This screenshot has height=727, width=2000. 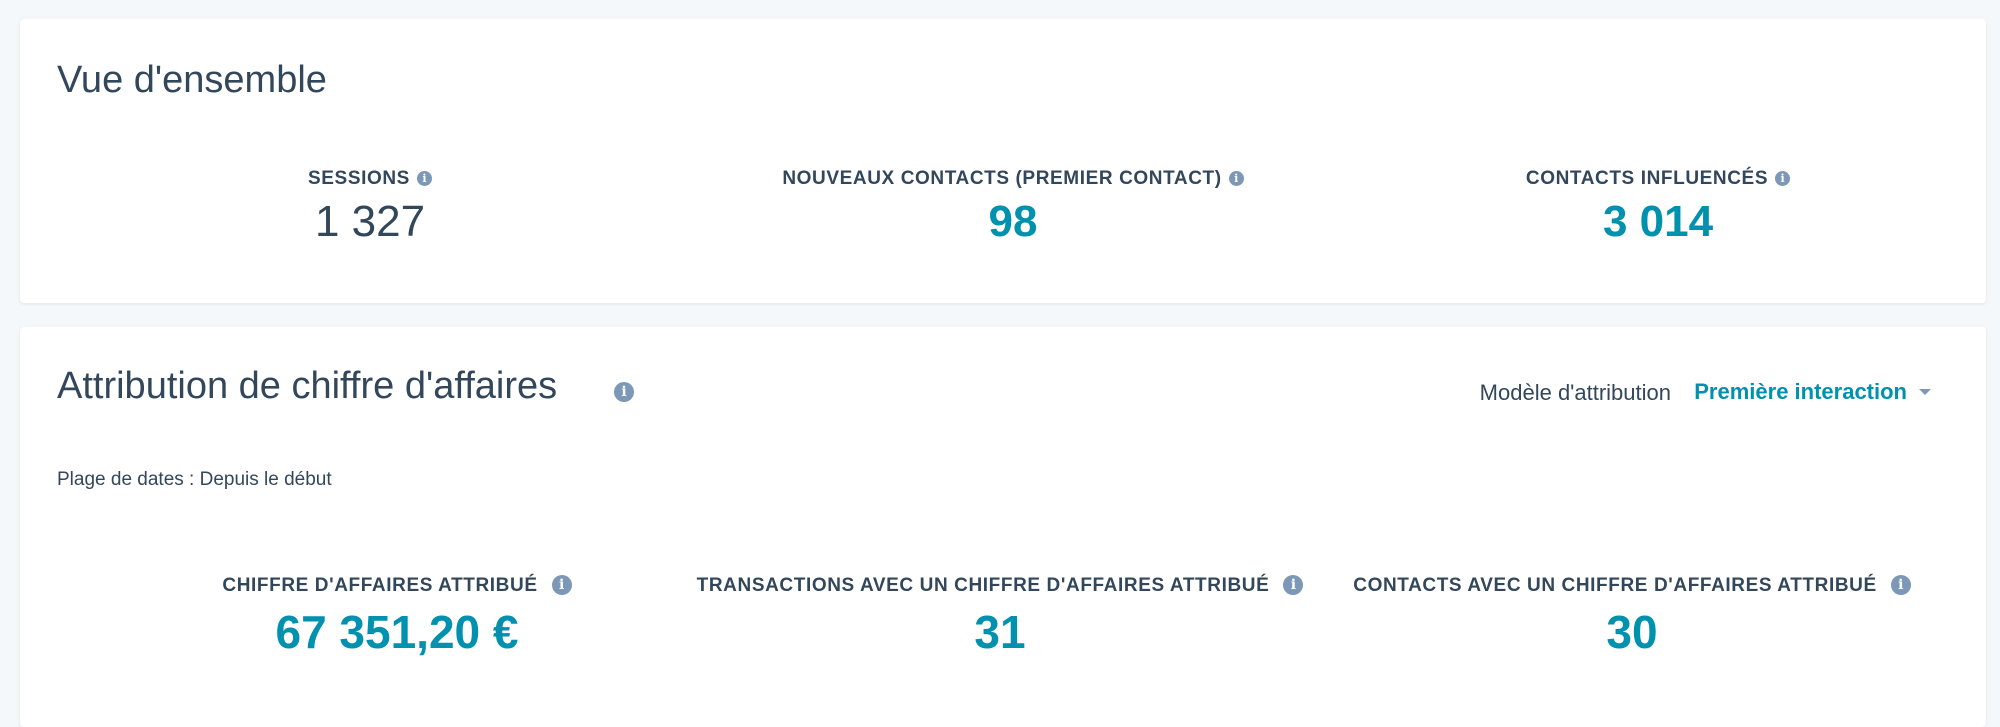 I want to click on kpi-new-contacts-label-row: NOUVEAUX CONTACTS (PREMIER CONTACT) i, so click(x=1013, y=178).